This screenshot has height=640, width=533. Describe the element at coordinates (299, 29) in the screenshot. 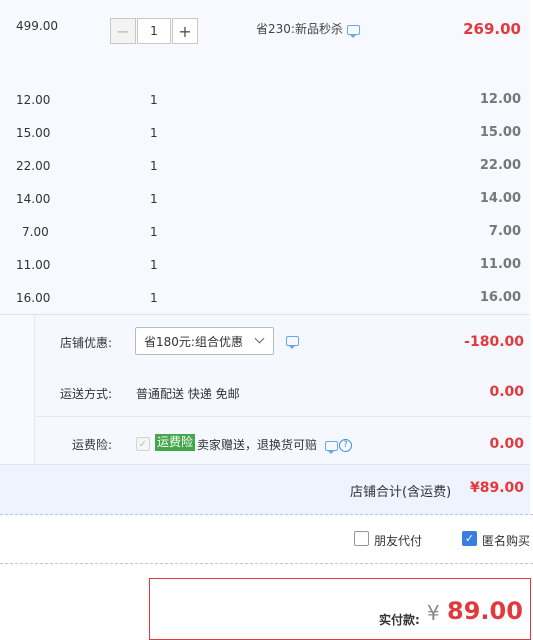

I see `promo-label: 省230:新品秒杀` at that location.